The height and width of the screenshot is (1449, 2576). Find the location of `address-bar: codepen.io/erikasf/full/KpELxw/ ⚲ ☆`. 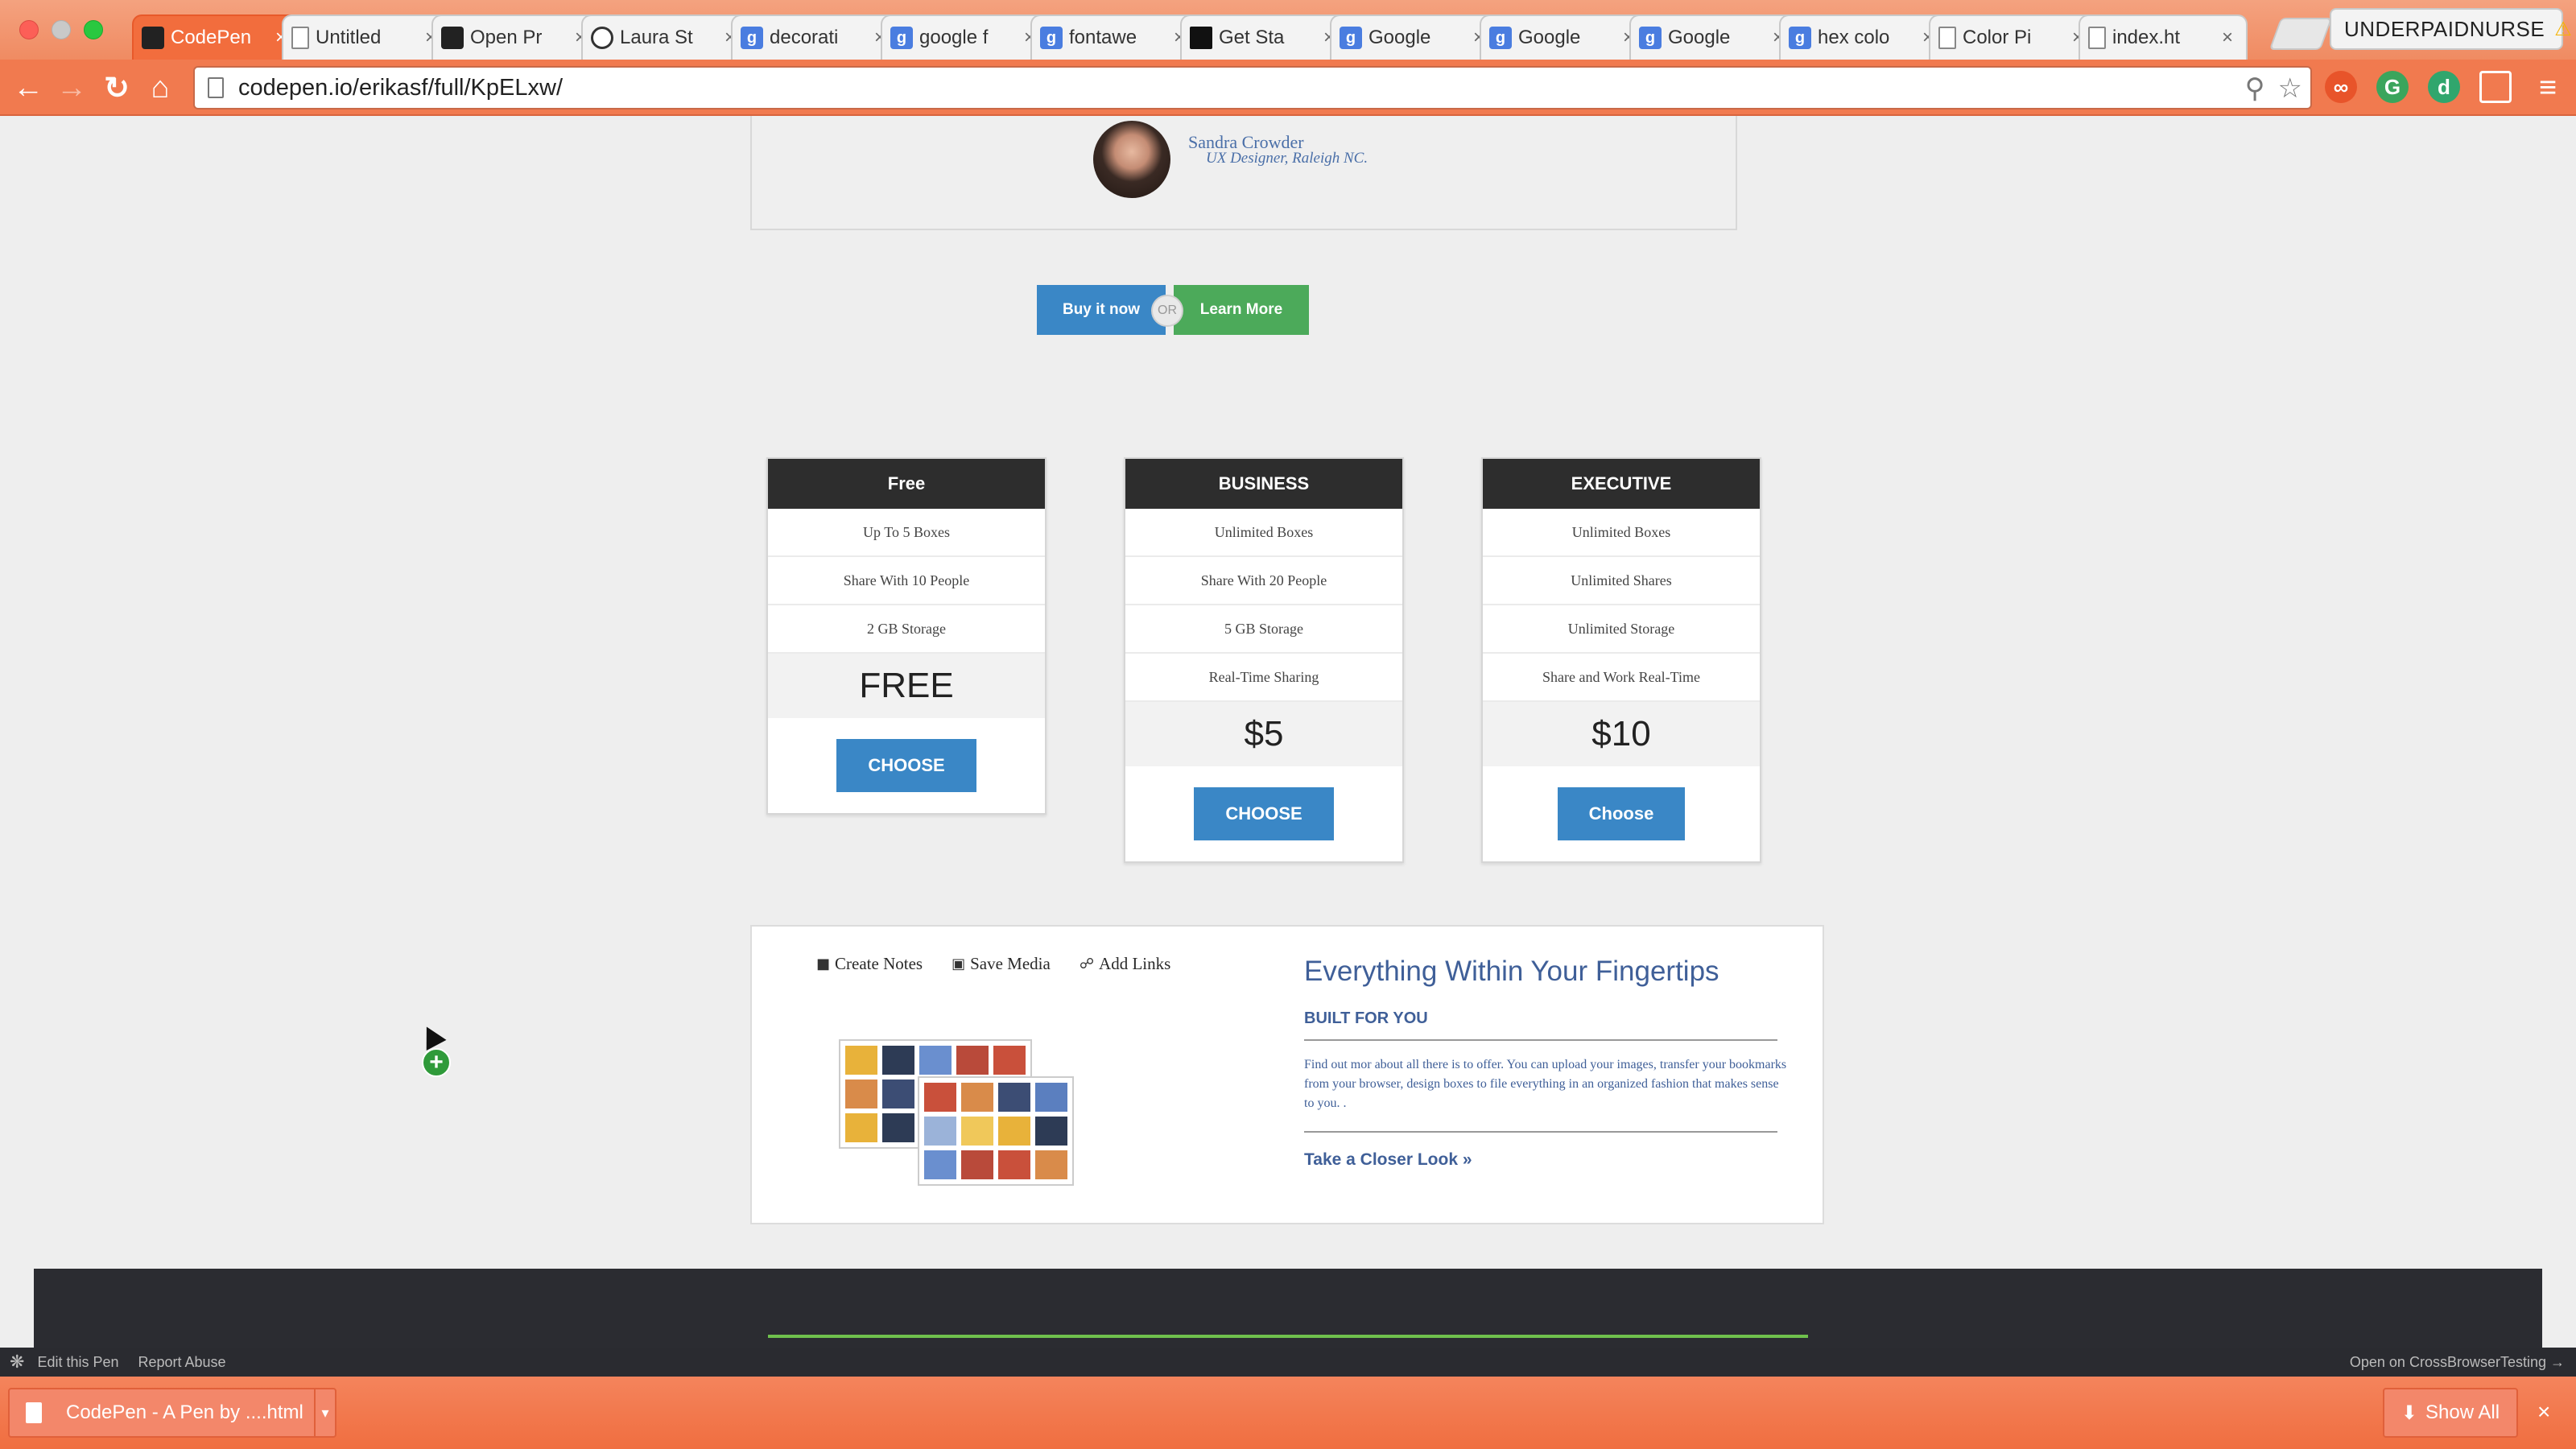

address-bar: codepen.io/erikasf/full/KpELxw/ ⚲ ☆ is located at coordinates (1252, 87).